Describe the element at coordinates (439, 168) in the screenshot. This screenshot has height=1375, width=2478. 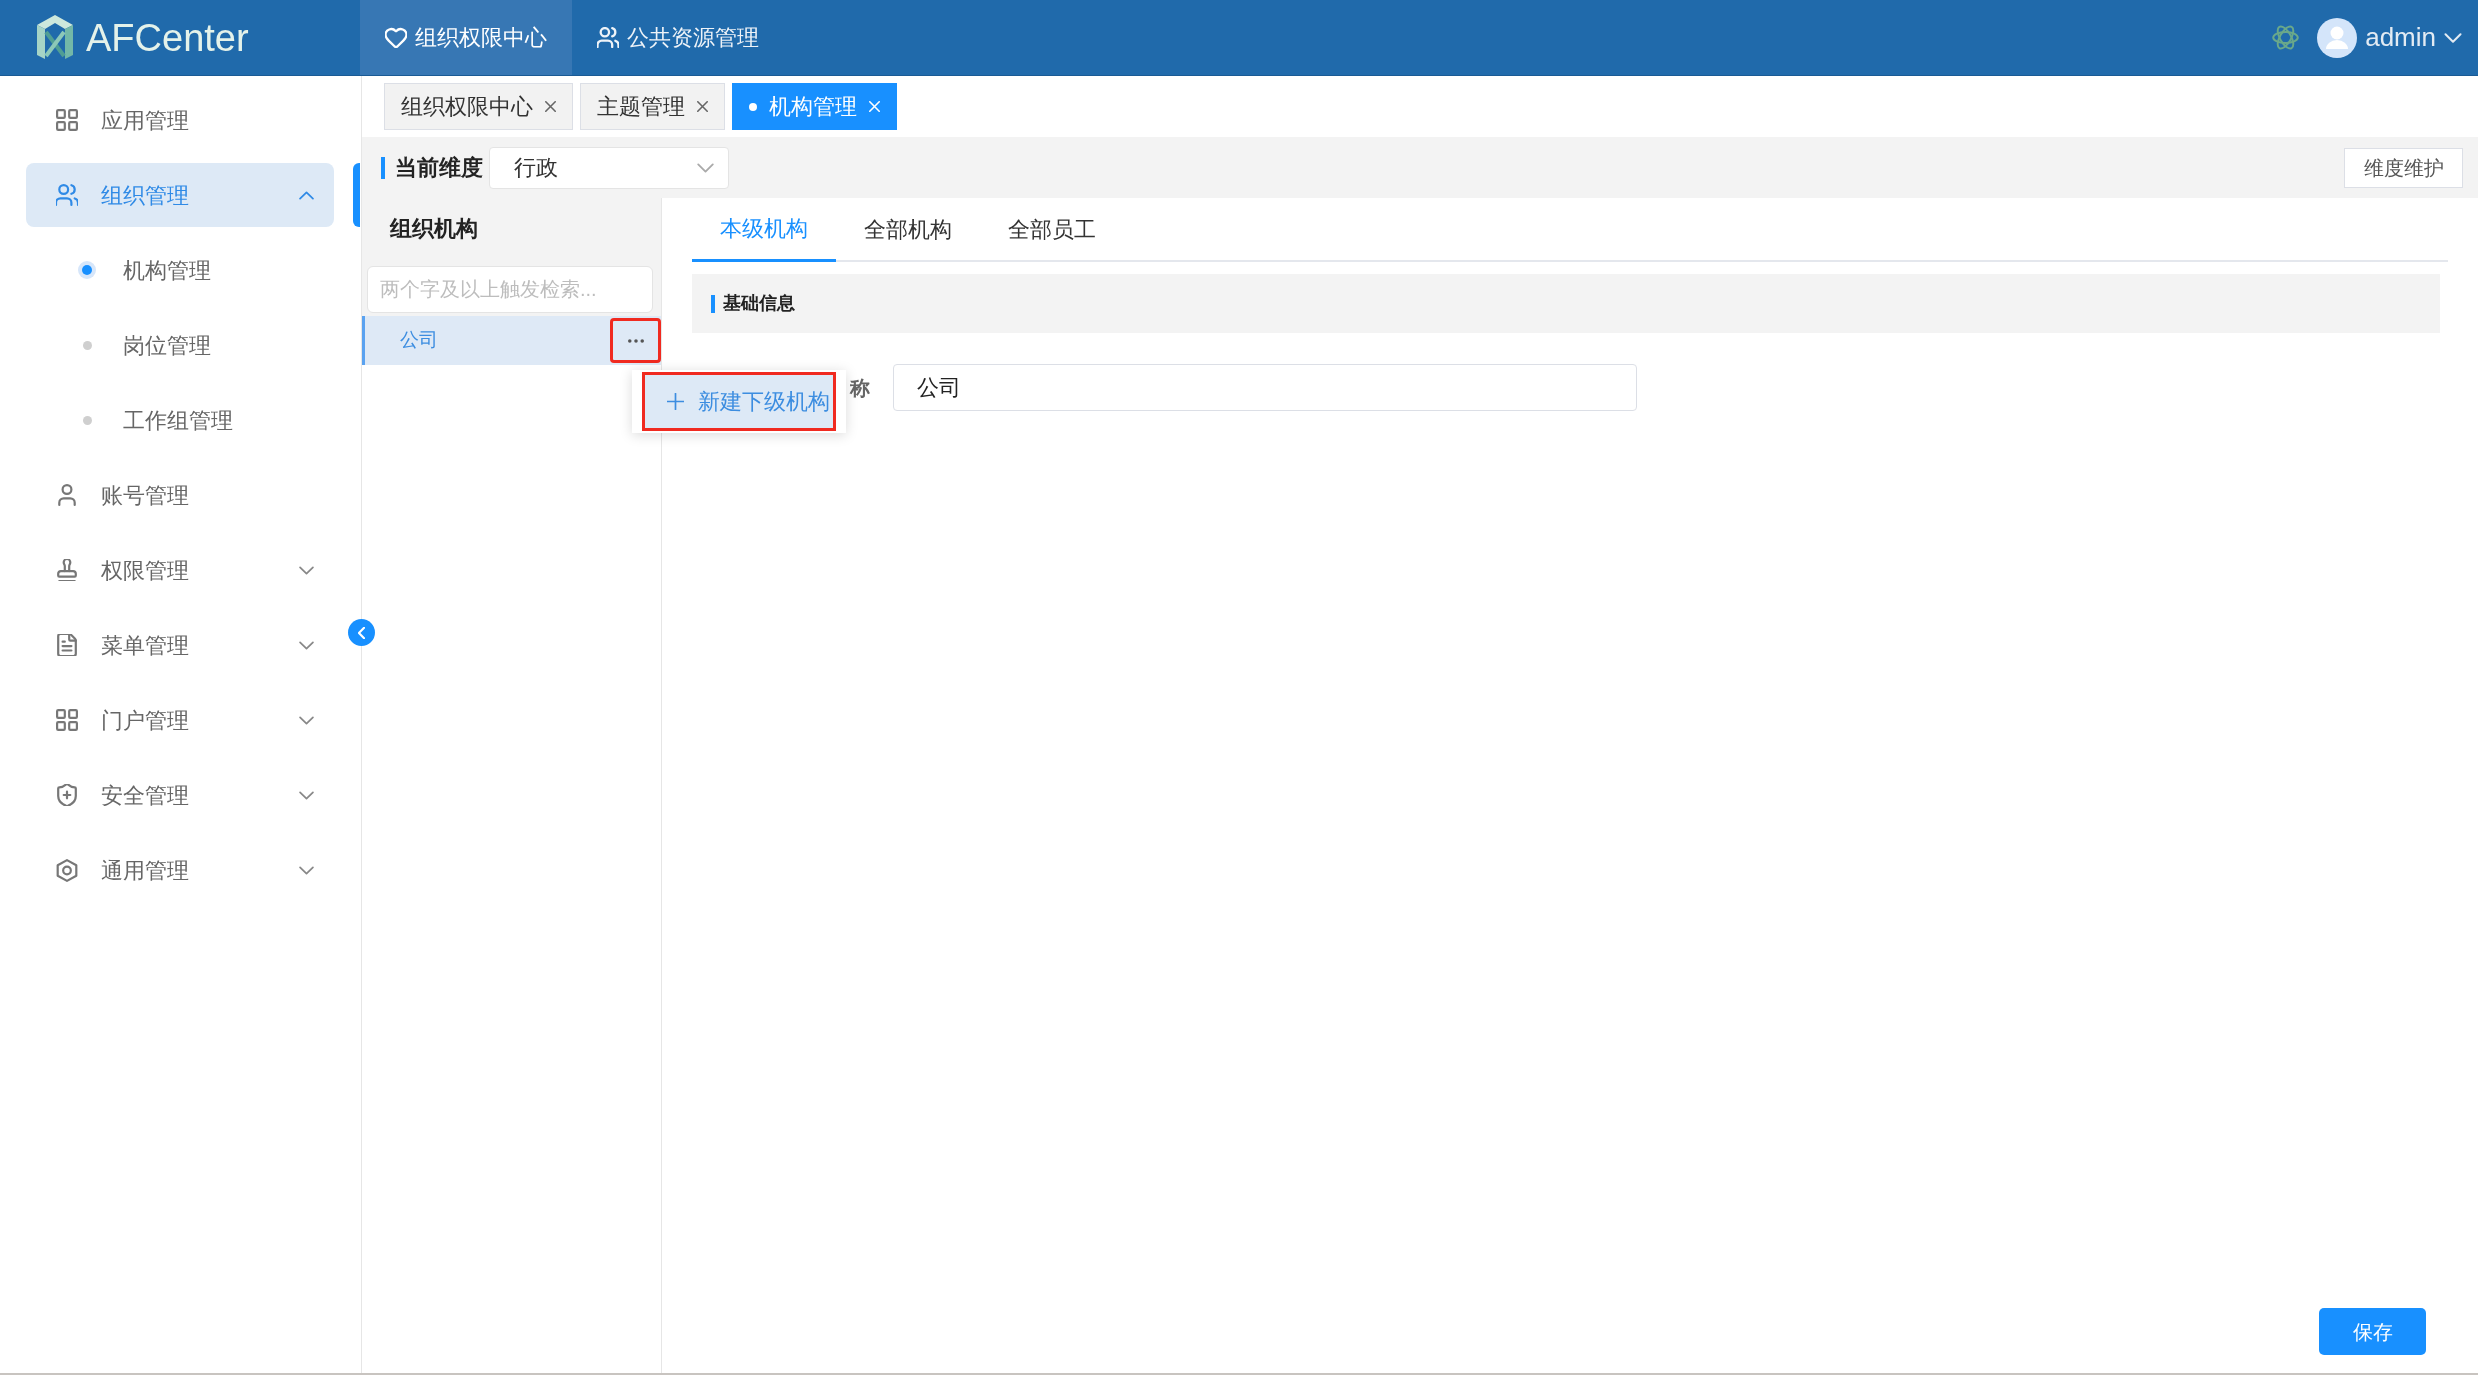
I see `dimension-label: 当前维度` at that location.